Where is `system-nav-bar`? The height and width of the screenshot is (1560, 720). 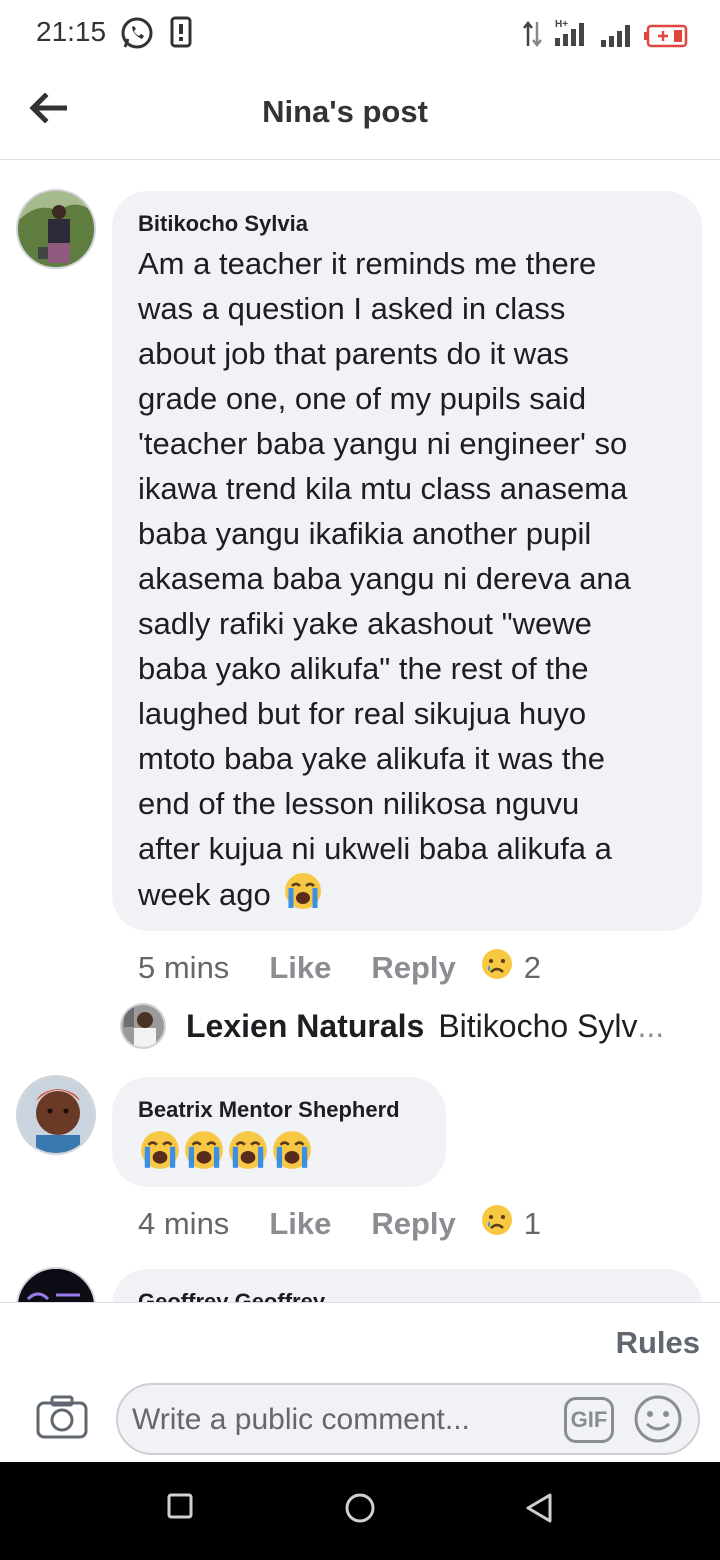
system-nav-bar is located at coordinates (360, 1511).